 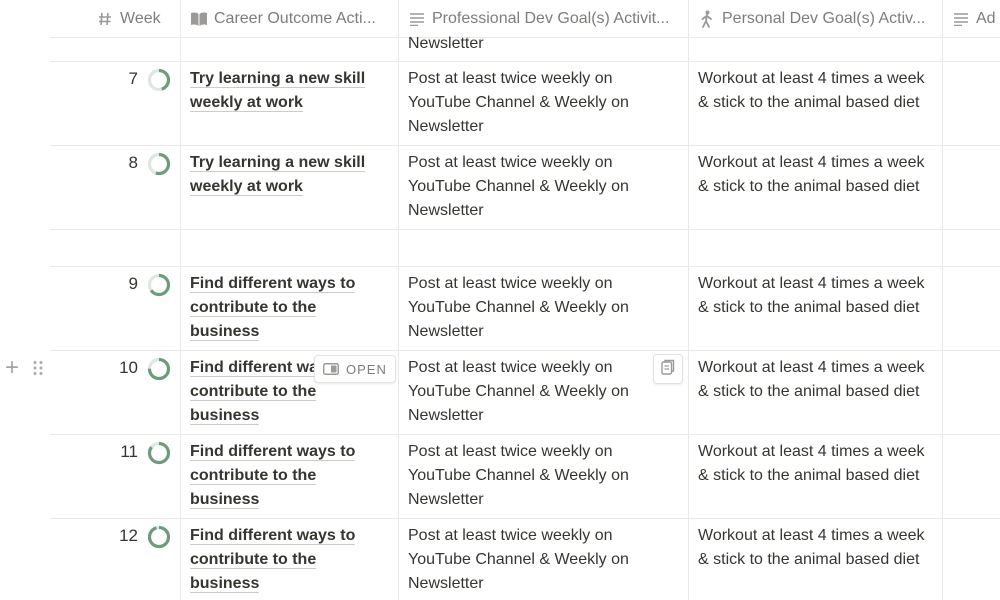 What do you see at coordinates (118, 284) in the screenshot?
I see `week-number: 9` at bounding box center [118, 284].